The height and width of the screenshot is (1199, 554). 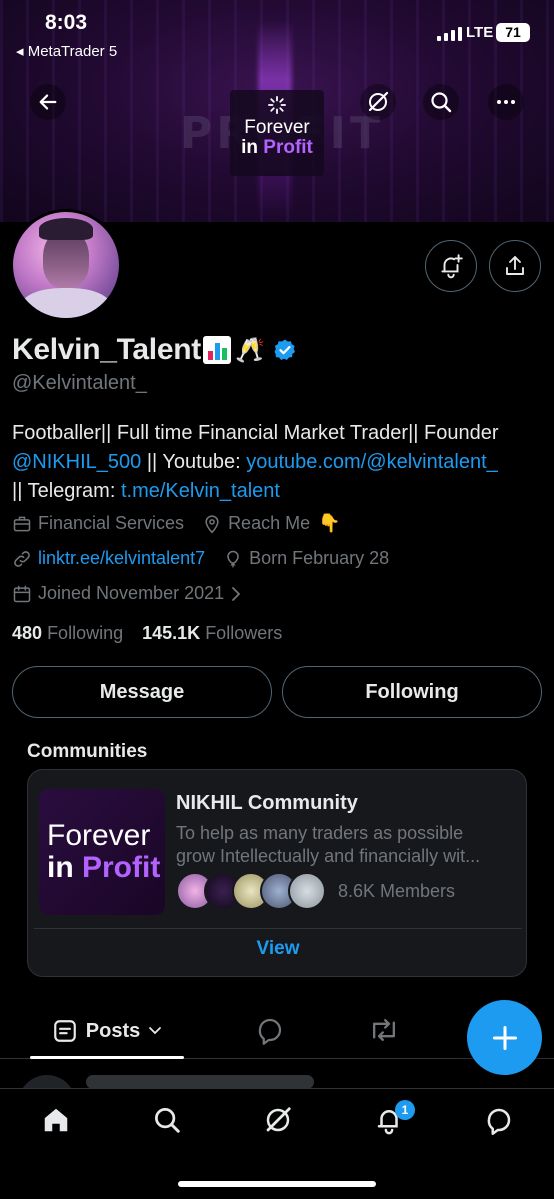 I want to click on notify-button, so click(x=451, y=266).